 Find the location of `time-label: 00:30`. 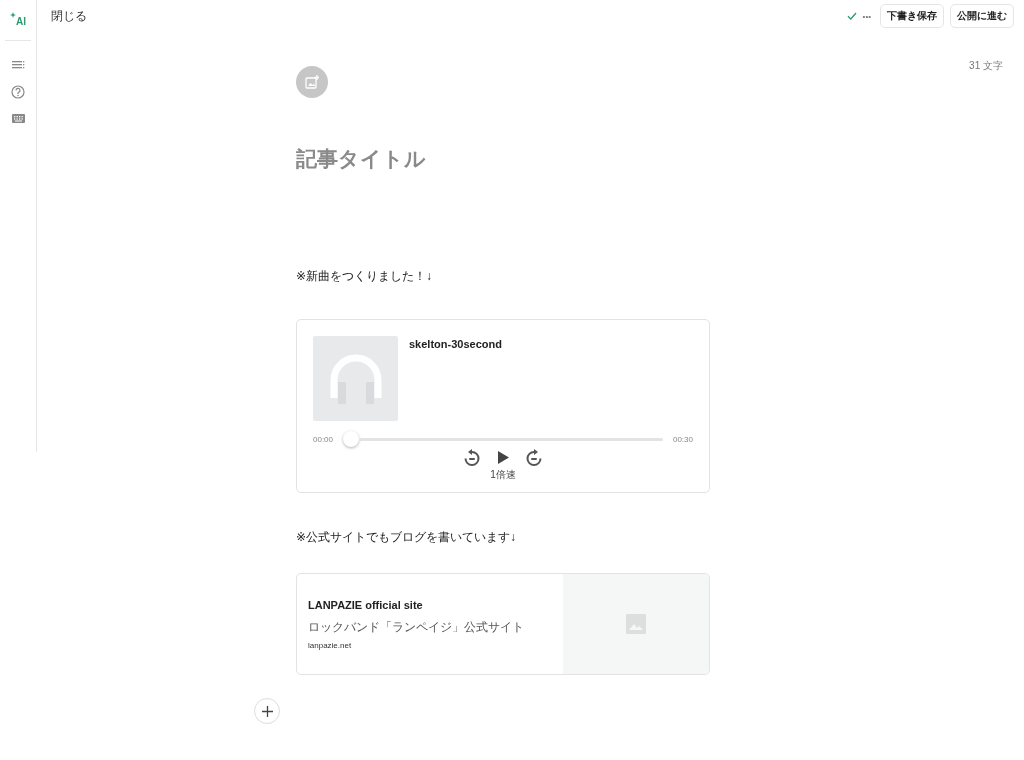

time-label: 00:30 is located at coordinates (682, 439).